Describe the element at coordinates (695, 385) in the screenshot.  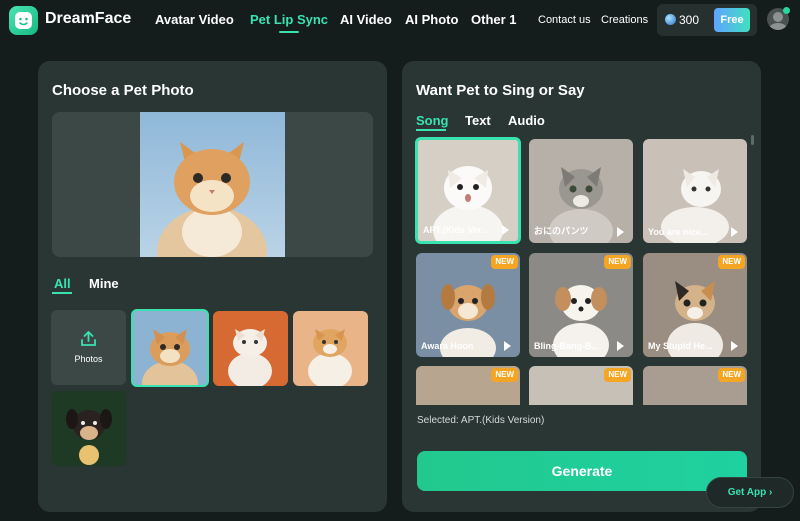
I see `song-card-row3-3: NEW` at that location.